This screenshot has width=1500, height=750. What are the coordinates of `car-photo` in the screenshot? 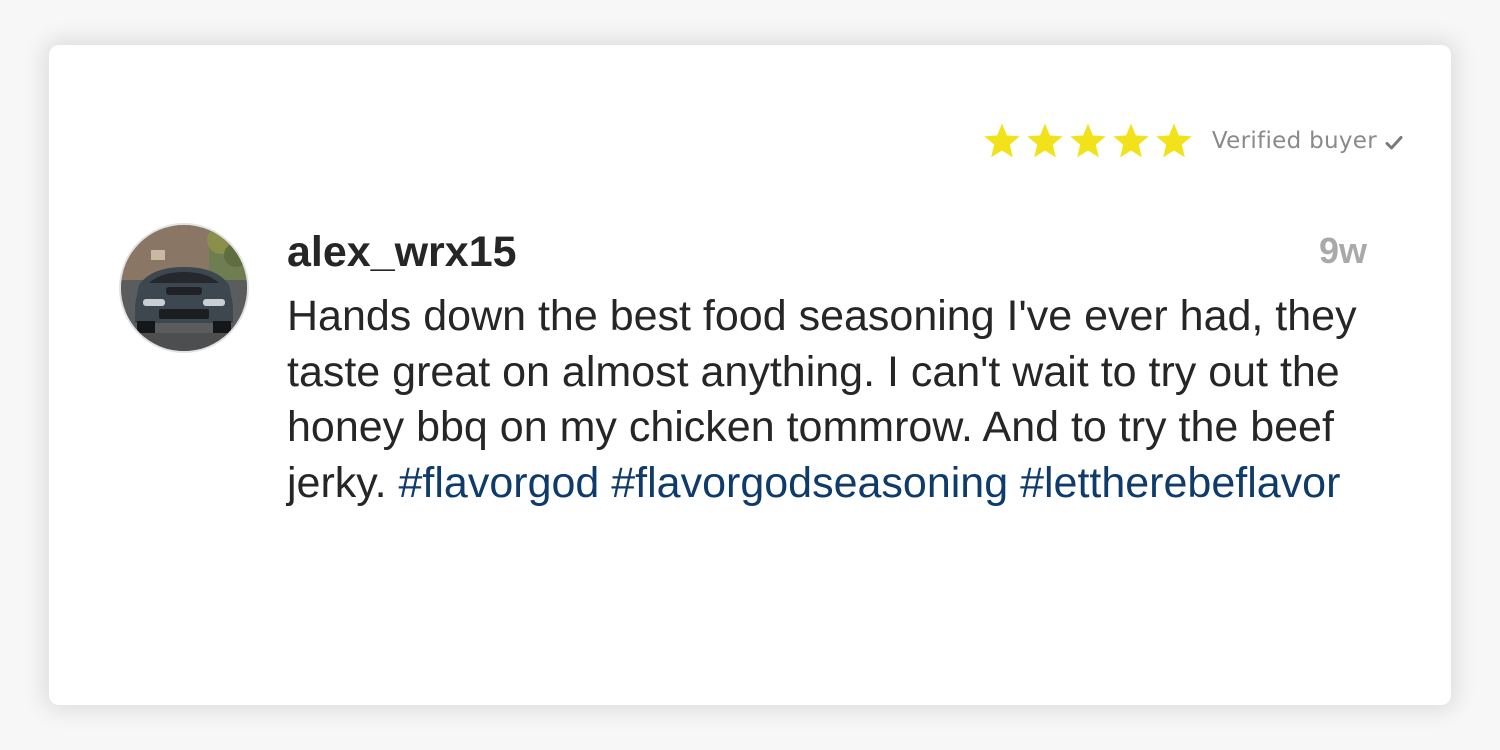 It's located at (184, 288).